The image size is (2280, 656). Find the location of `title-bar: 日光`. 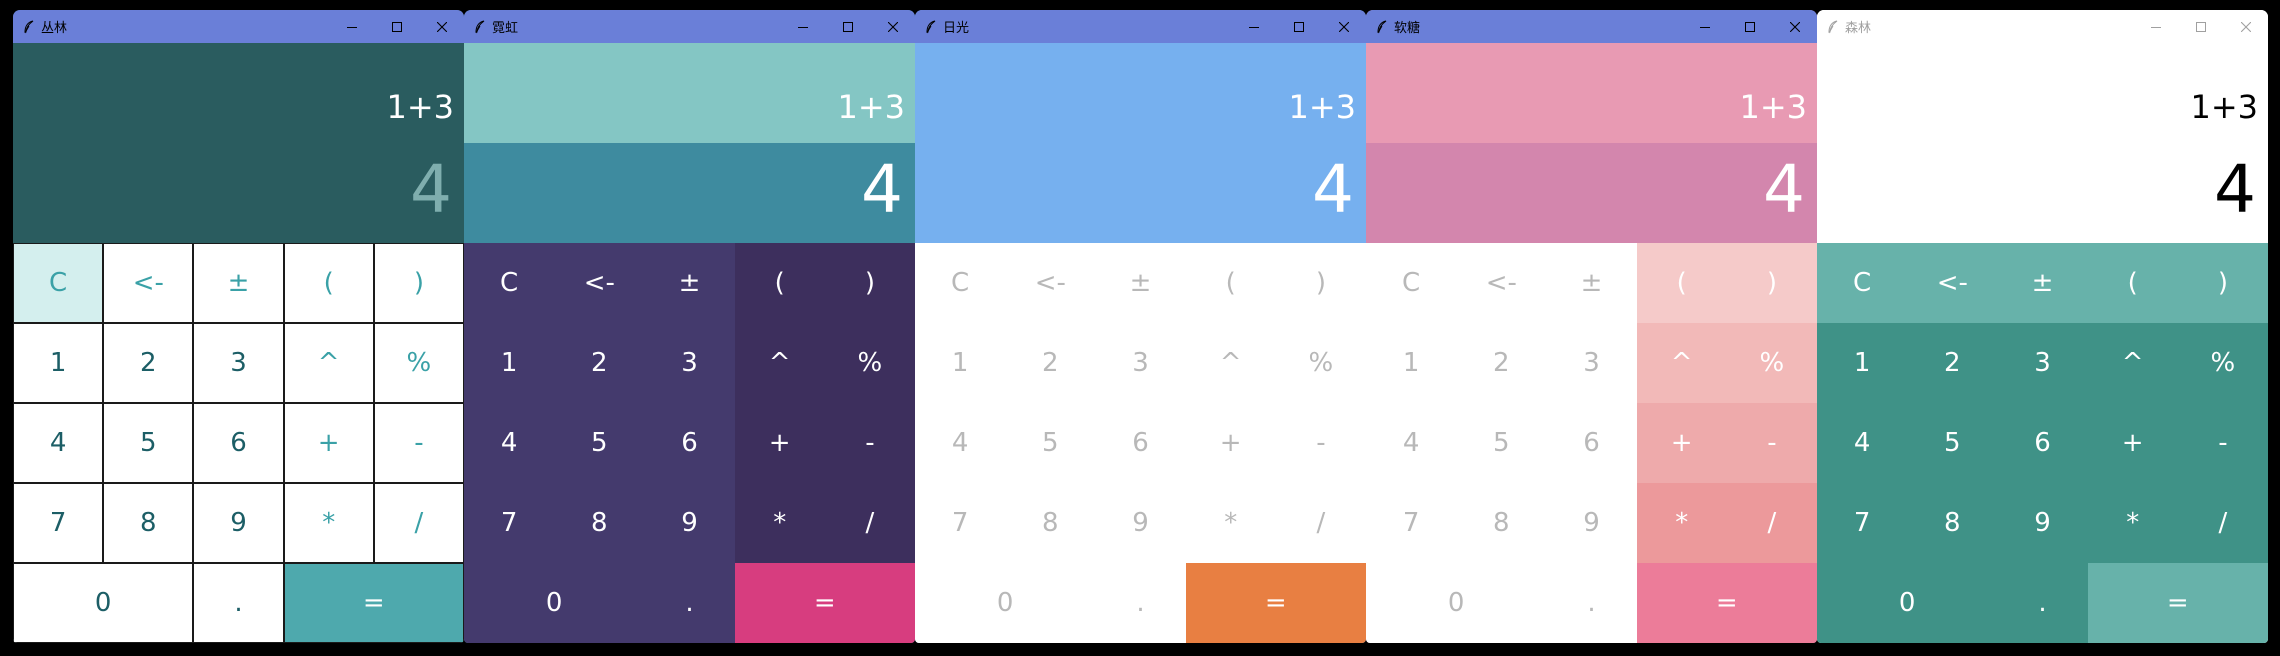

title-bar: 日光 is located at coordinates (1140, 26).